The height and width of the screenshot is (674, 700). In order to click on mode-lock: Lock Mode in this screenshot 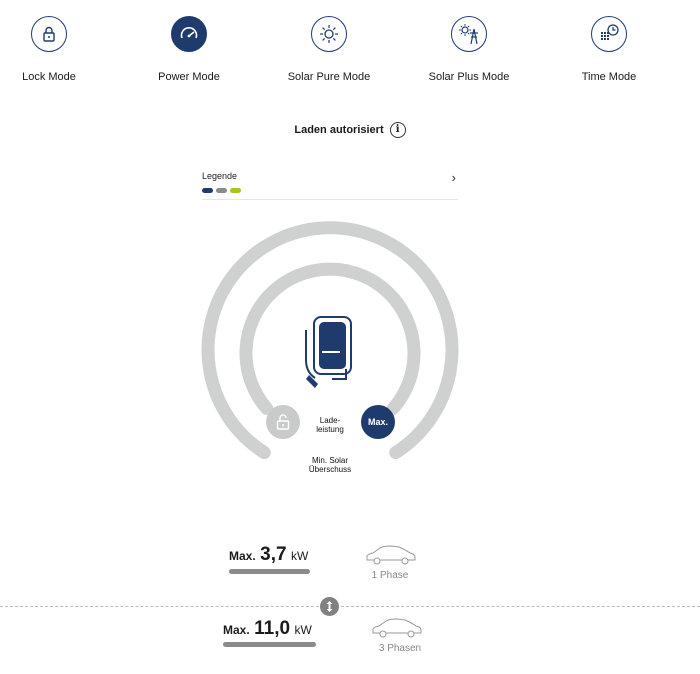, I will do `click(59, 49)`.